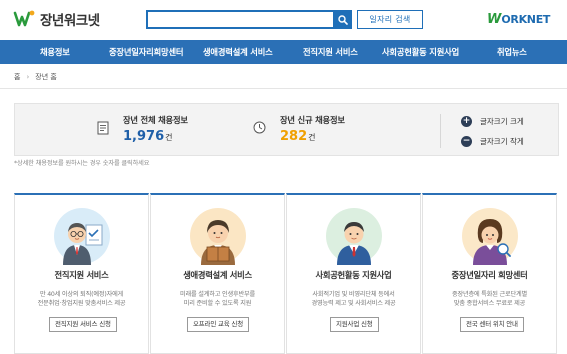 This screenshot has height=354, width=567. I want to click on breadcrumb-home: 홈, so click(17, 77).